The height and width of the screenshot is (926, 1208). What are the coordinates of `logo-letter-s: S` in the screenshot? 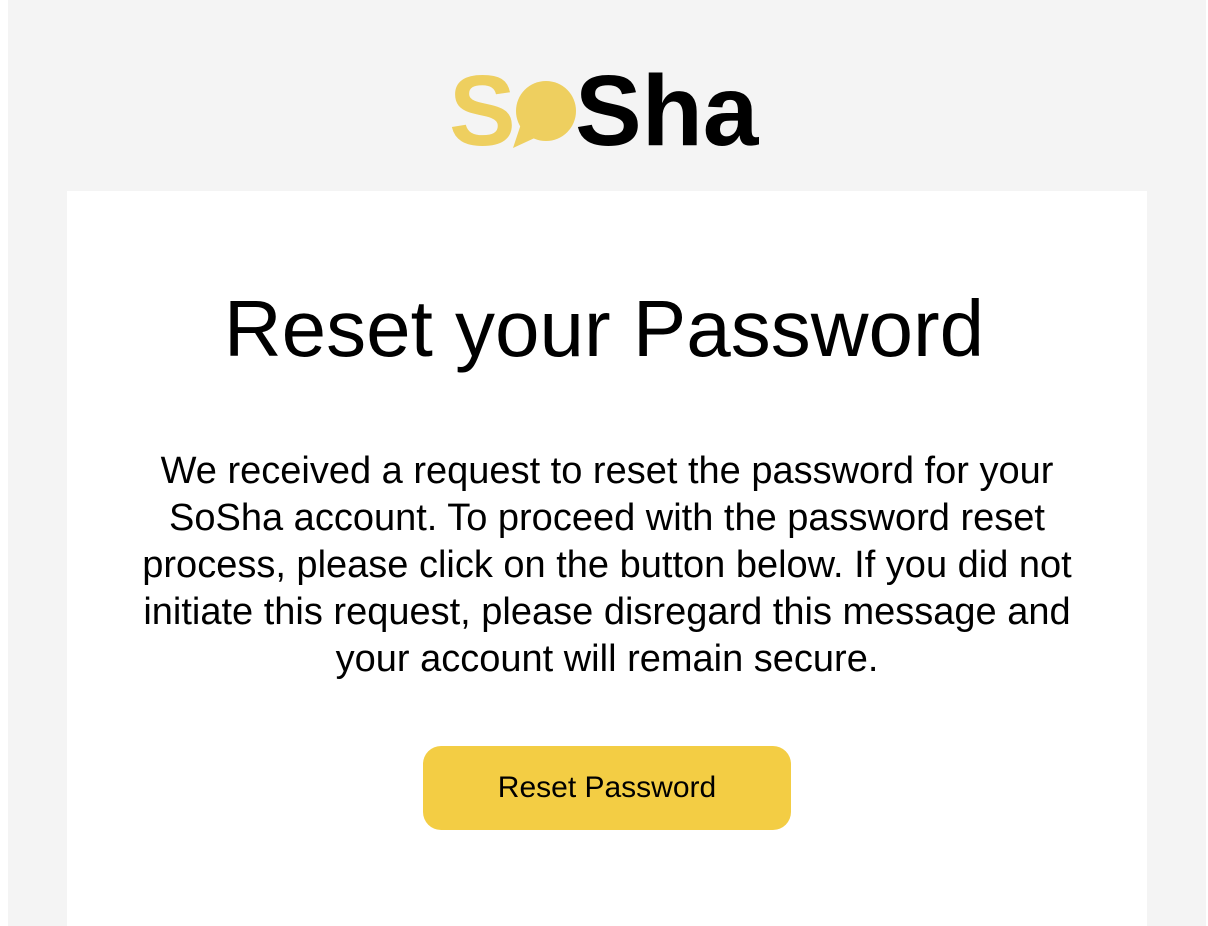 It's located at (482, 105).